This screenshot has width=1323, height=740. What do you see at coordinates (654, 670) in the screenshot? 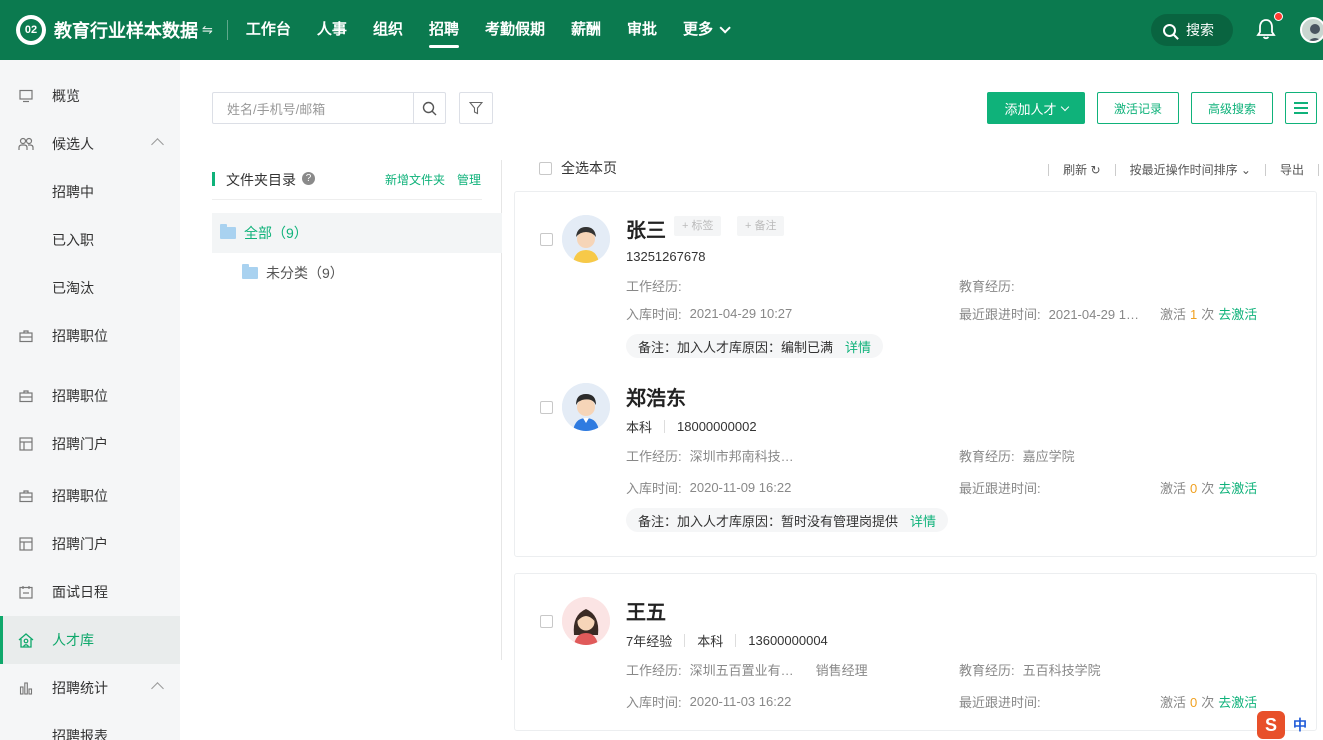
I see `work-label: 工作经历:` at bounding box center [654, 670].